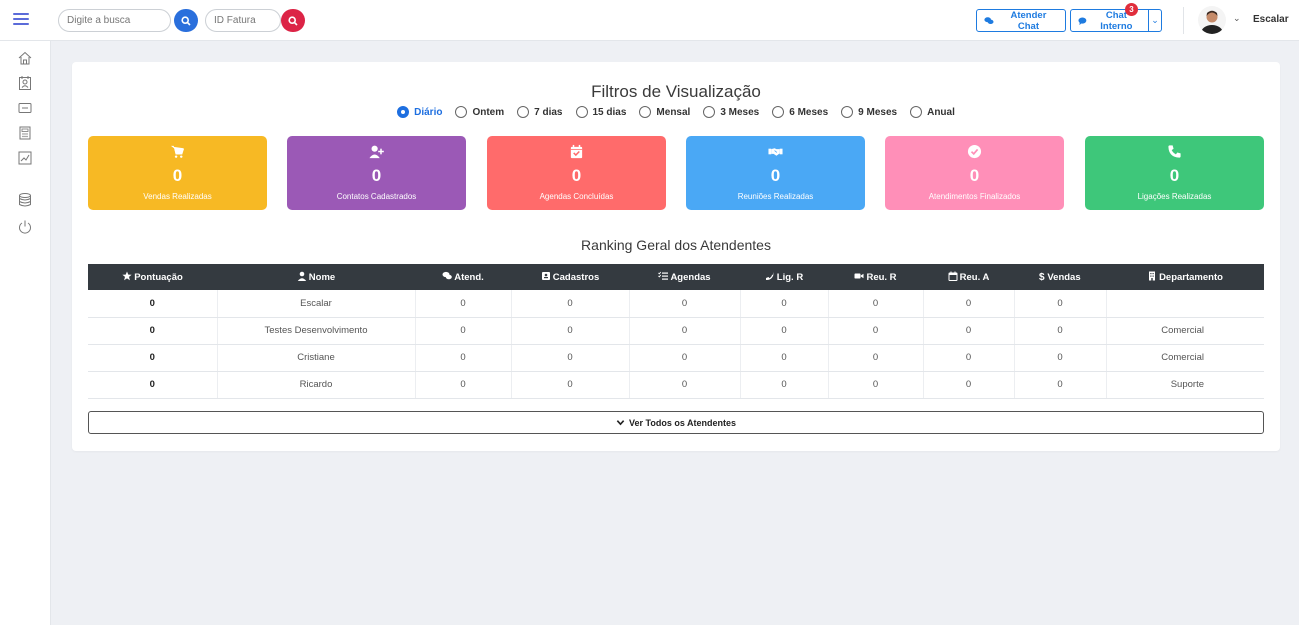 This screenshot has height=625, width=1299. What do you see at coordinates (869, 112) in the screenshot?
I see `filter-9-meses: 9 Meses` at bounding box center [869, 112].